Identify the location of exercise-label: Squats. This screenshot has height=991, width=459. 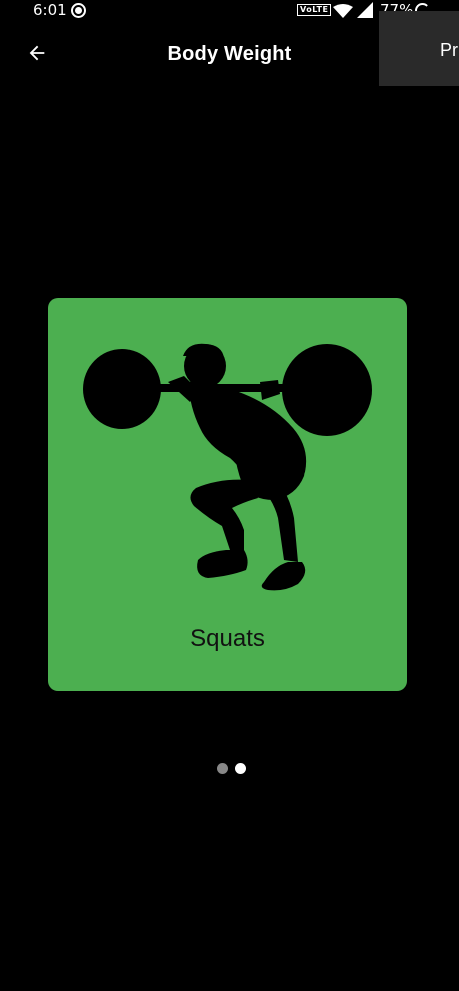
(227, 638).